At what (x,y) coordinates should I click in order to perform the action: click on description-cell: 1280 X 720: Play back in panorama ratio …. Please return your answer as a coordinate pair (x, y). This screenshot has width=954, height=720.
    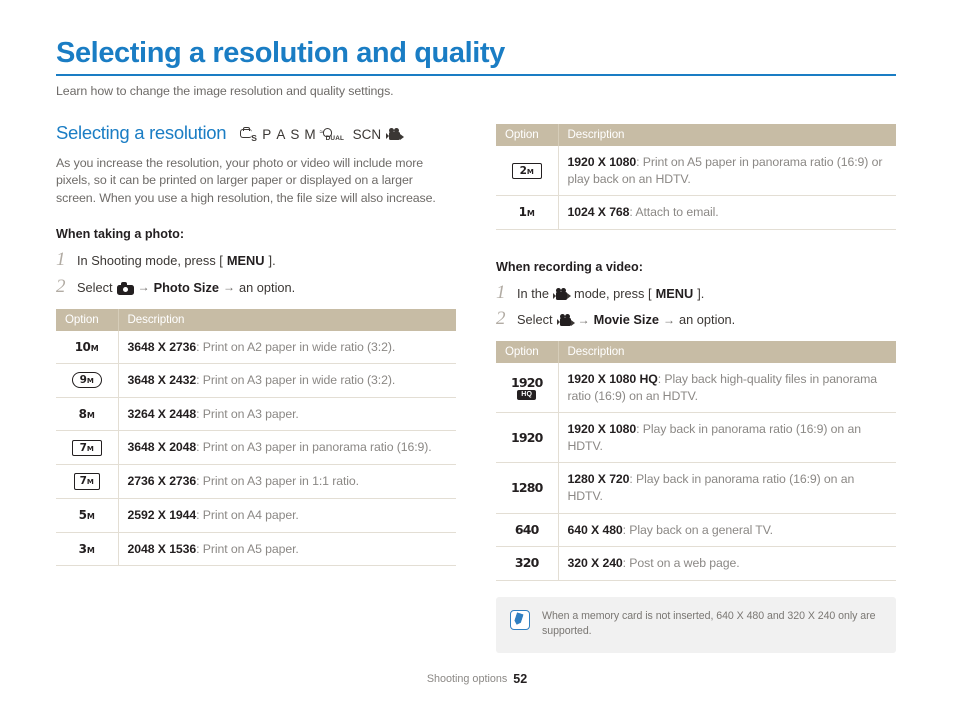
    Looking at the image, I should click on (727, 488).